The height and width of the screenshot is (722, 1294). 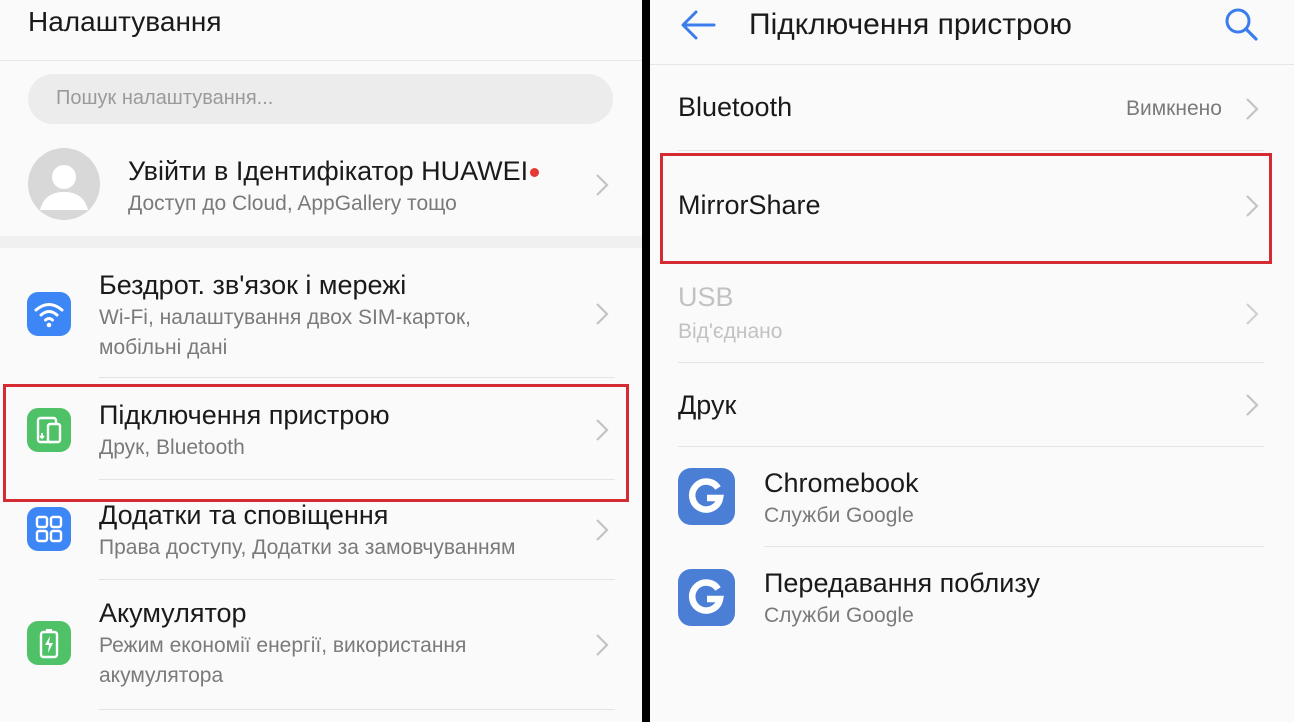 I want to click on huawei-id-subtitle: Доступ до Cloud, AppGallery тощо, so click(x=292, y=203).